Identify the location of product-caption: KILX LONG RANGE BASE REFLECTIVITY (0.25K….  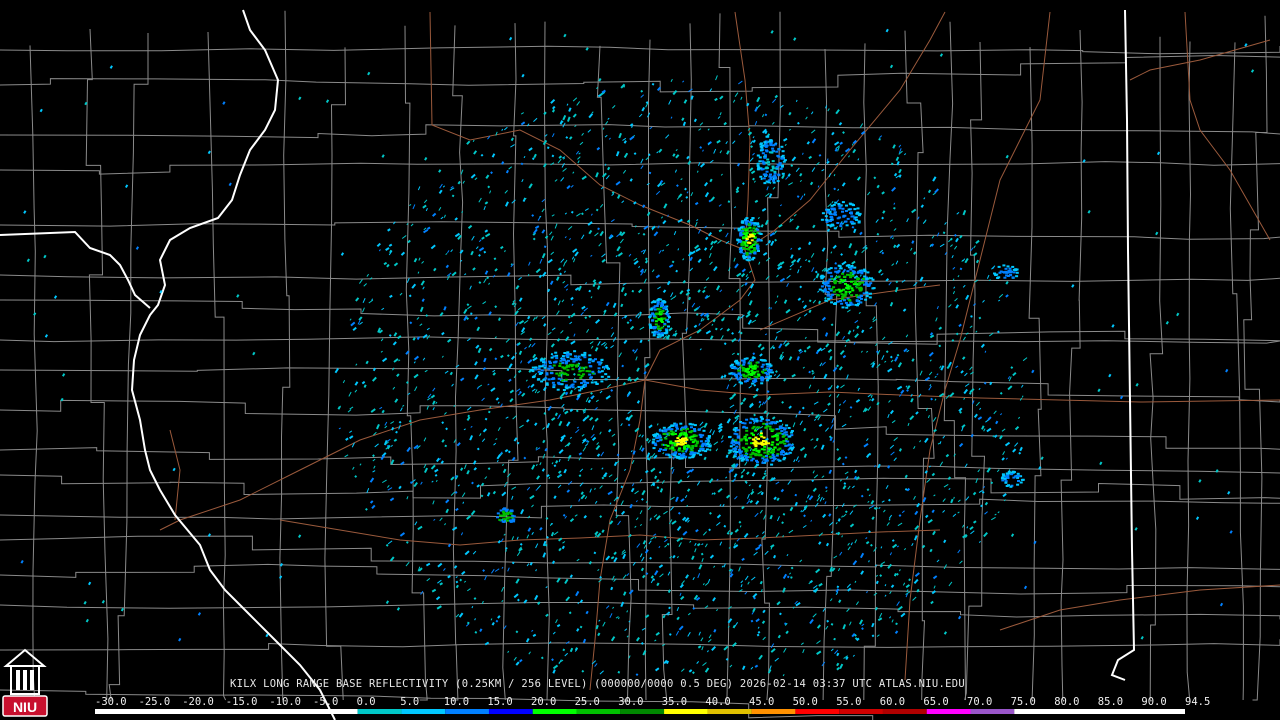
(597, 684).